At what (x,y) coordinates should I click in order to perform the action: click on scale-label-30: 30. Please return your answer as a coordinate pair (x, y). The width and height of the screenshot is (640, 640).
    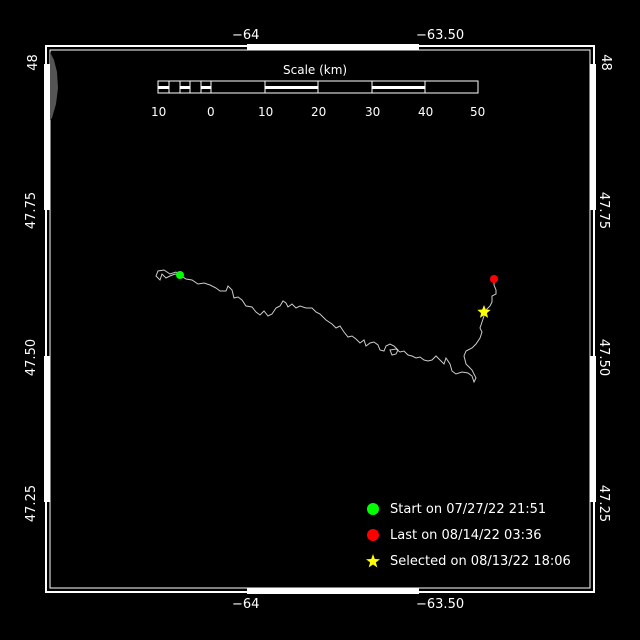
    Looking at the image, I should click on (373, 112).